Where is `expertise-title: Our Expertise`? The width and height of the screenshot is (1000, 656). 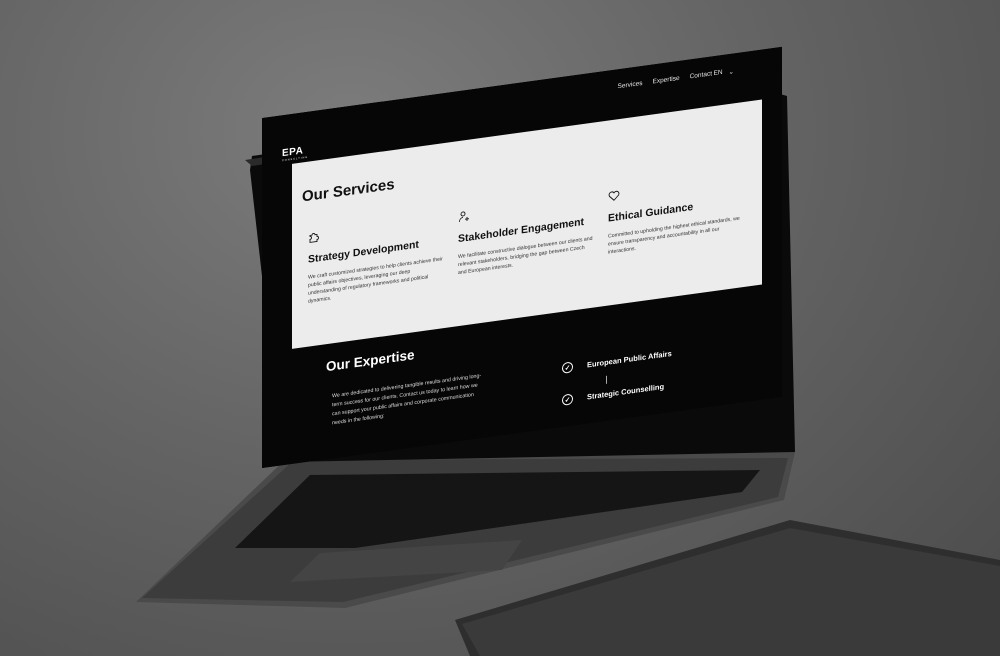 expertise-title: Our Expertise is located at coordinates (370, 361).